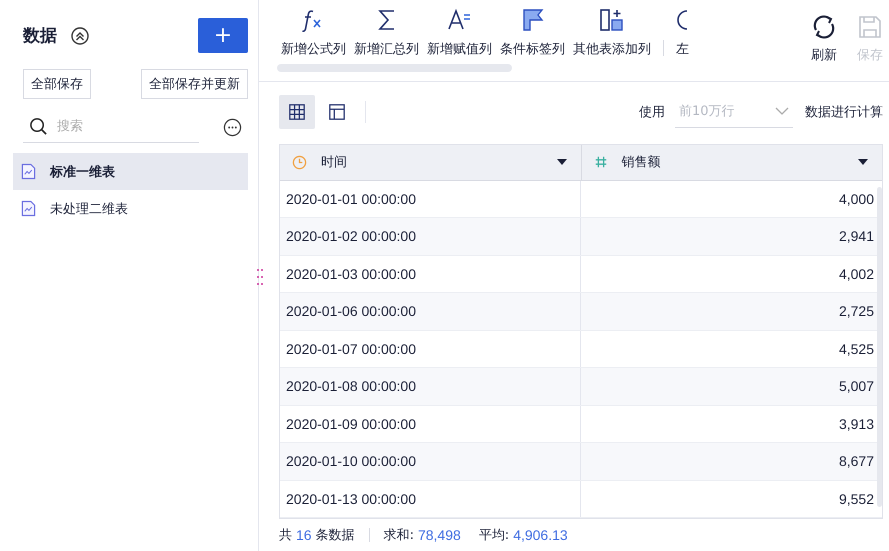 The height and width of the screenshot is (551, 889). Describe the element at coordinates (386, 33) in the screenshot. I see `toolbar-button: 新增汇总列` at that location.